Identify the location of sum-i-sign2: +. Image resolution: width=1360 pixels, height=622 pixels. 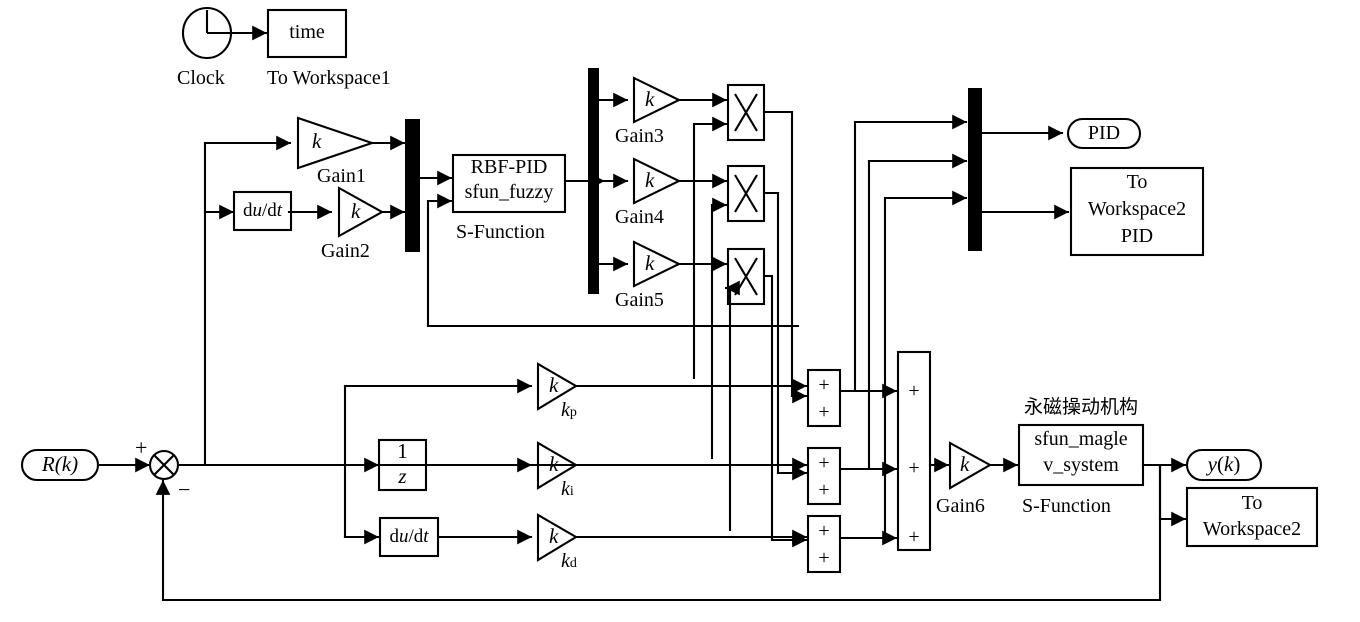
(824, 490).